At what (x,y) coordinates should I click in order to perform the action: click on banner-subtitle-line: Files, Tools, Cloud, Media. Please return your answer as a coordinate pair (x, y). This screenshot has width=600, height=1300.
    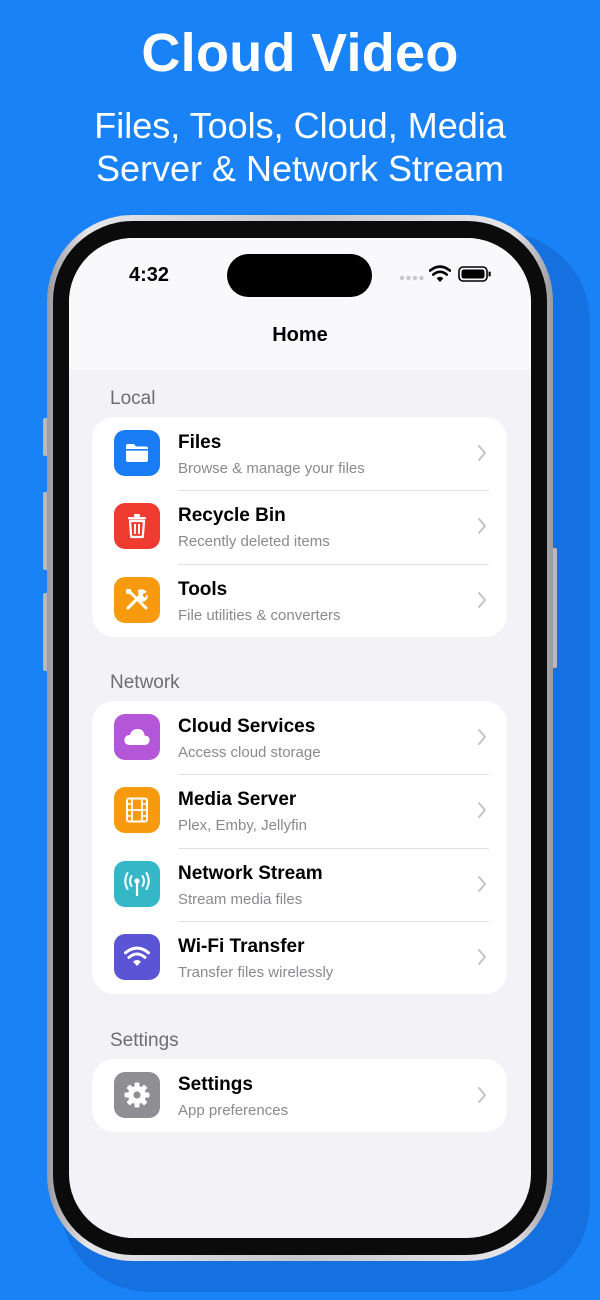
    Looking at the image, I should click on (300, 125).